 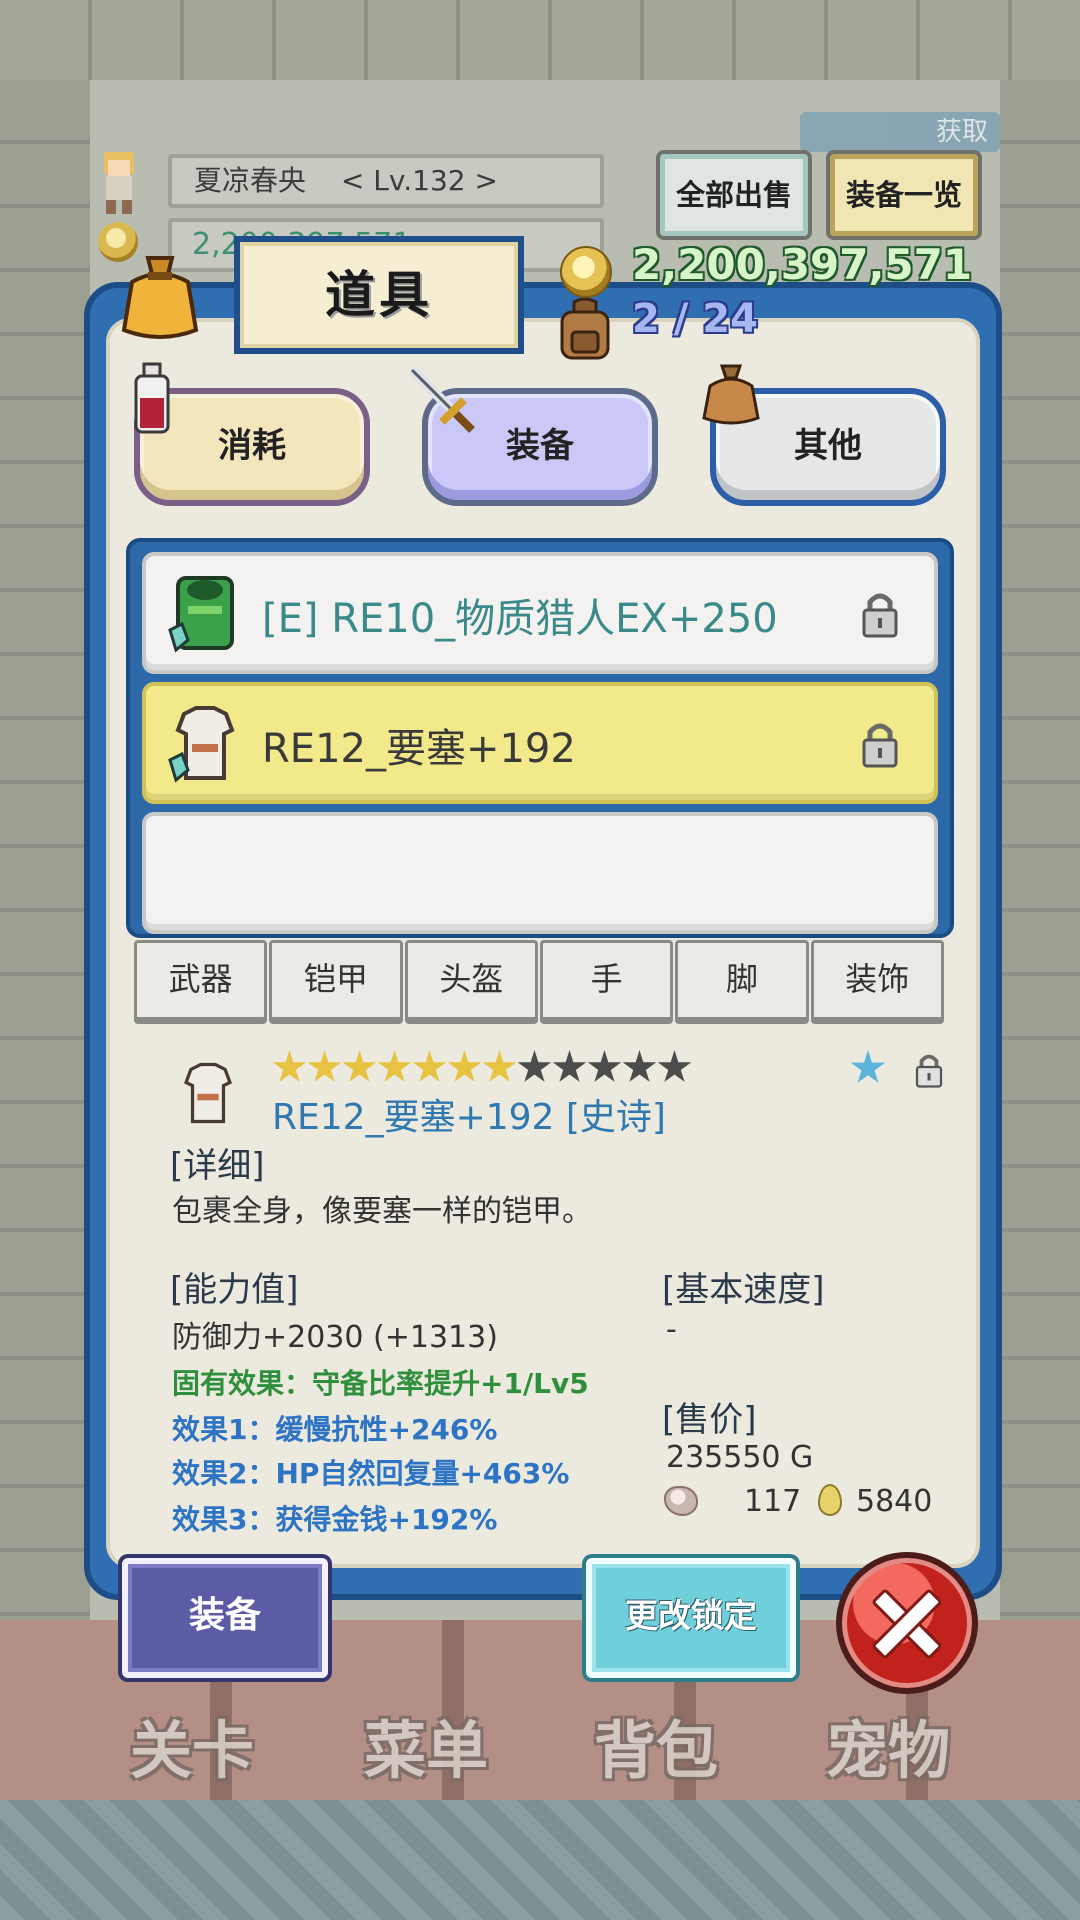 What do you see at coordinates (335, 1337) in the screenshot?
I see `defense-stat: 防御力+2030 (+1313)` at bounding box center [335, 1337].